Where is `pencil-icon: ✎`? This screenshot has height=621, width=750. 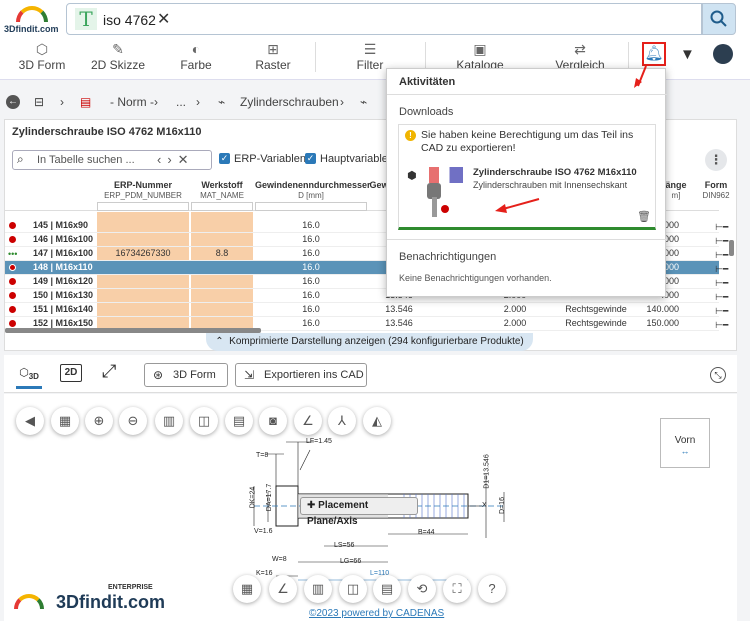 pencil-icon: ✎ is located at coordinates (118, 49).